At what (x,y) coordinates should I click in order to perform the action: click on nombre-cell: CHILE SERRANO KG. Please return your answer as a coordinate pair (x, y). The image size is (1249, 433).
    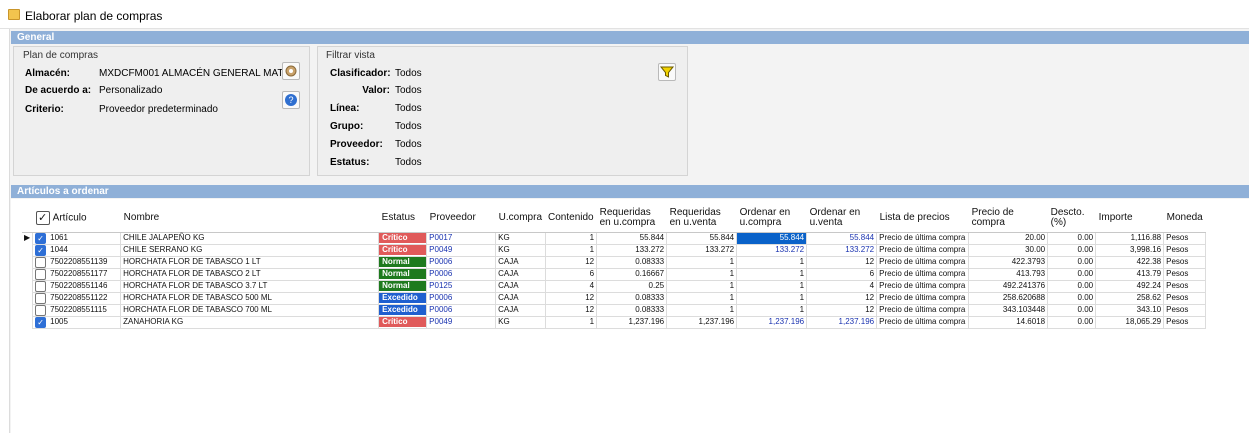
    Looking at the image, I should click on (250, 250).